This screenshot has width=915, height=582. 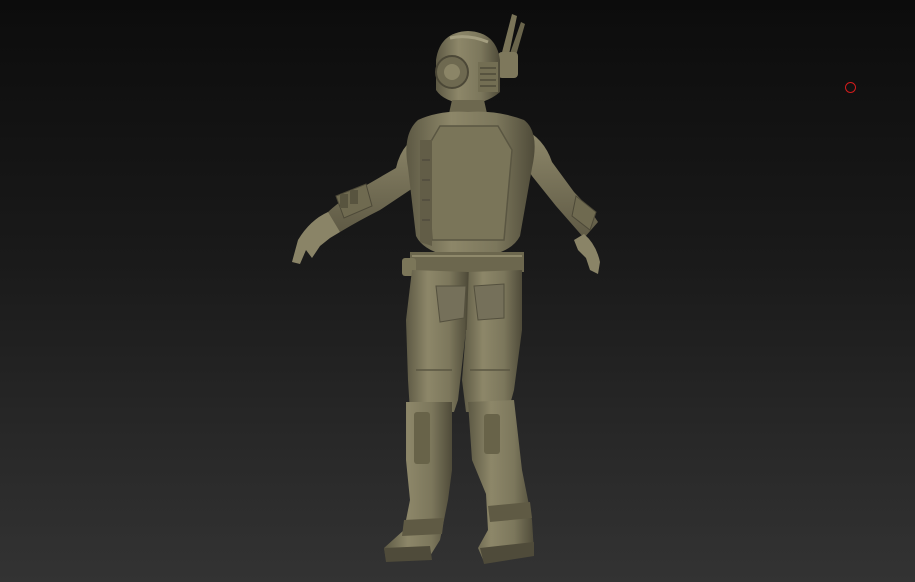 What do you see at coordinates (850, 87) in the screenshot?
I see `brush-cursor-ring-icon` at bounding box center [850, 87].